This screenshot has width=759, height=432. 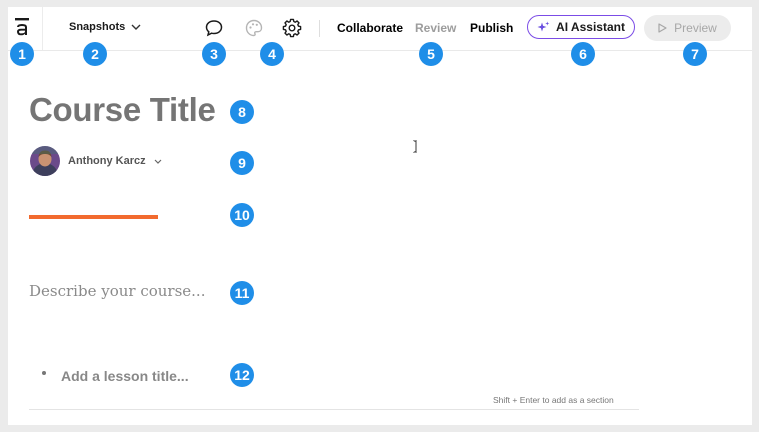 What do you see at coordinates (122, 110) in the screenshot?
I see `course-title: Course Title` at bounding box center [122, 110].